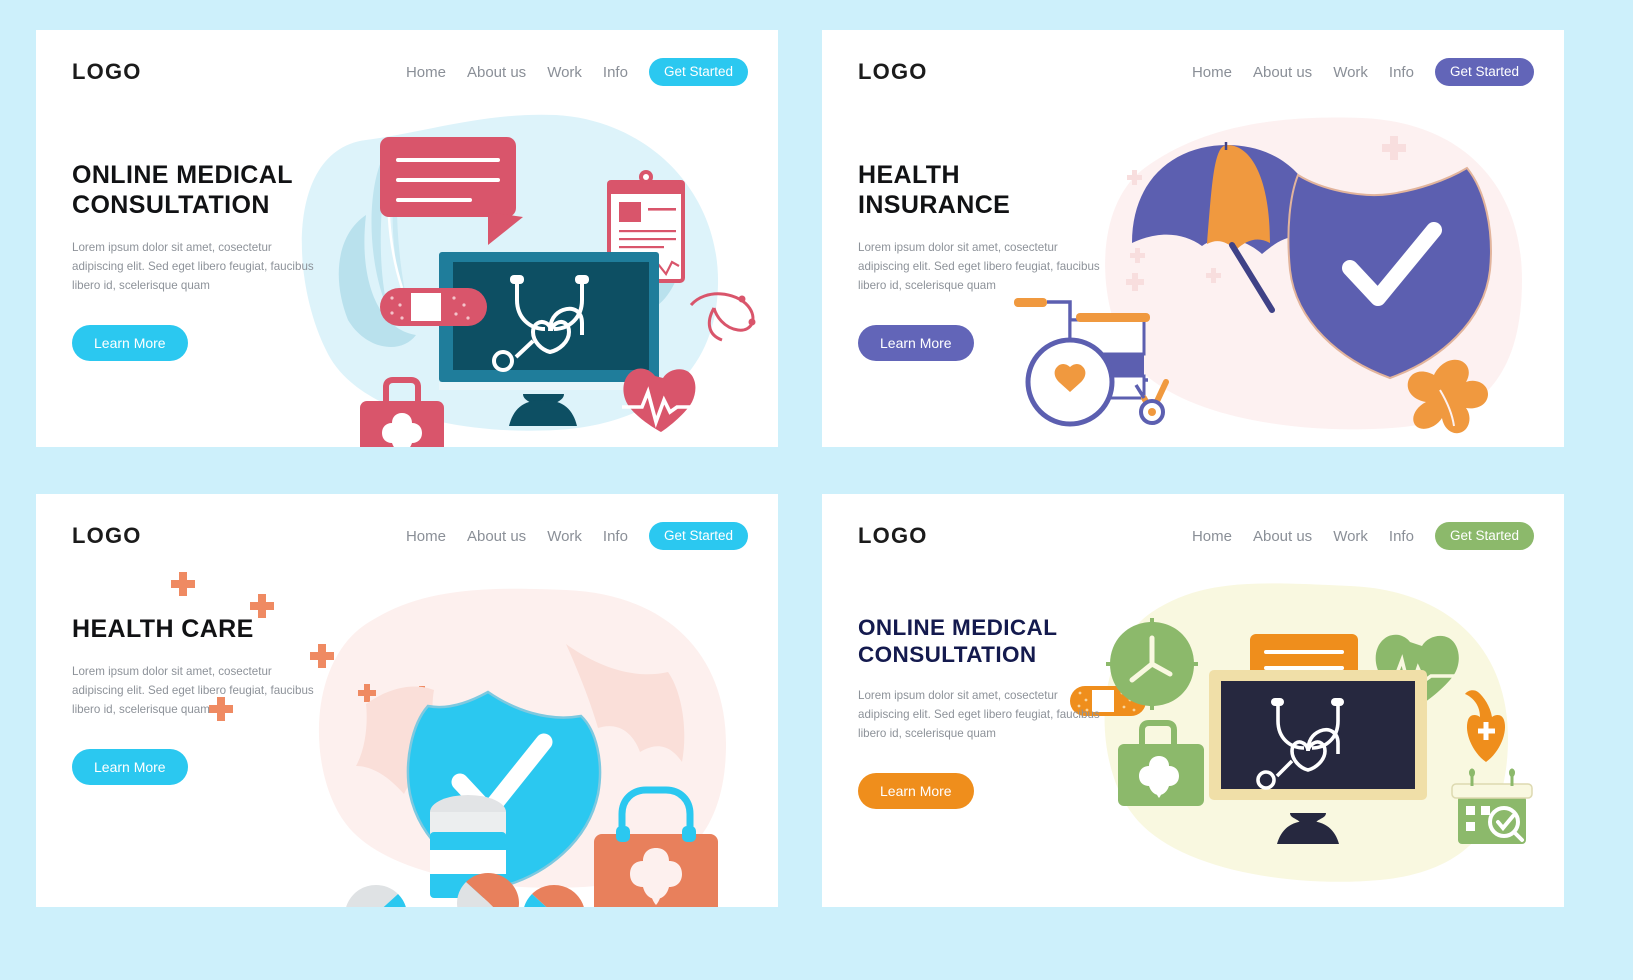  What do you see at coordinates (1008, 190) in the screenshot?
I see `page-title: HEALTH INSURANCE` at bounding box center [1008, 190].